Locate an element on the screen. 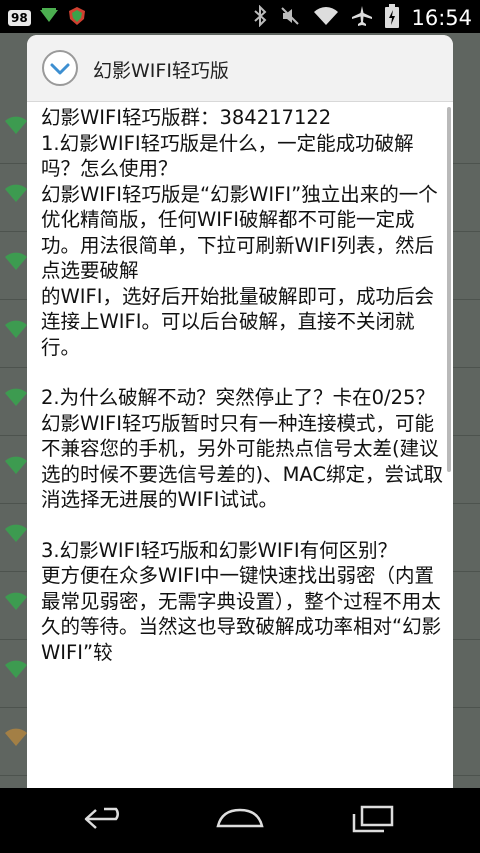 This screenshot has height=853, width=480. question-1: 1.幻影WIFI轻巧版是什么，一定能成功破解吗？怎么使用？ is located at coordinates (227, 156).